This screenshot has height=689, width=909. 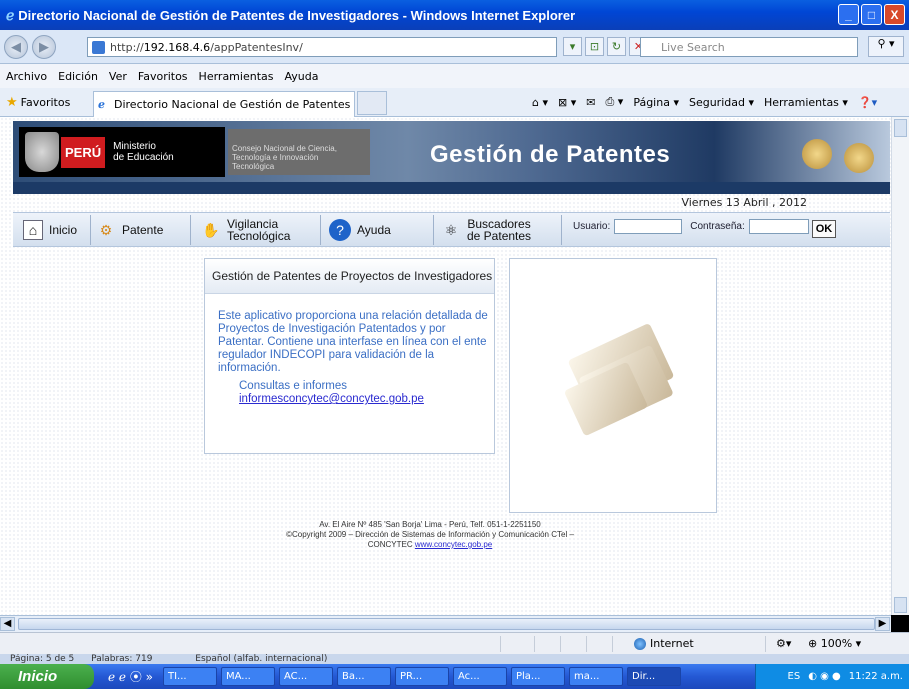 What do you see at coordinates (372, 103) in the screenshot?
I see `new-tab-button` at bounding box center [372, 103].